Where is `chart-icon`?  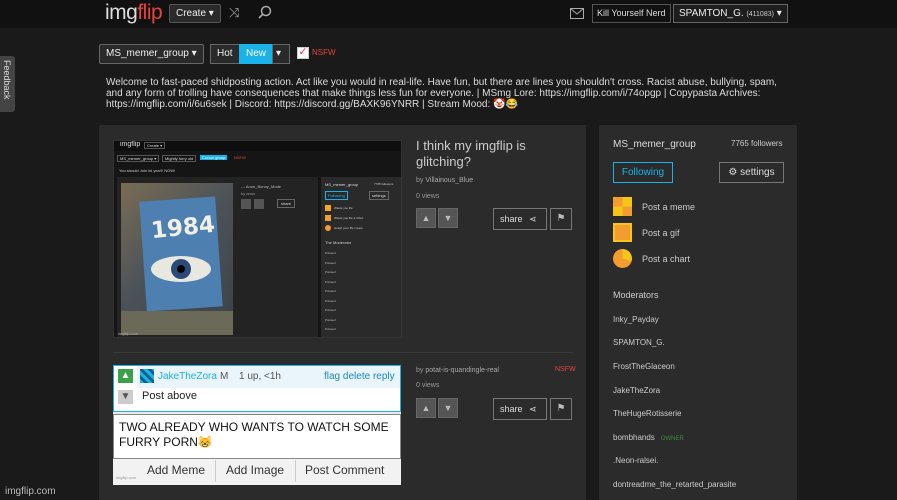 chart-icon is located at coordinates (622, 258).